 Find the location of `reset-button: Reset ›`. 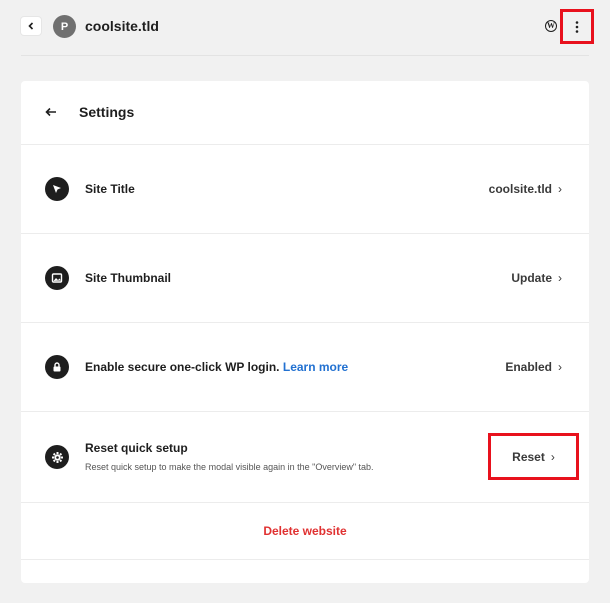

reset-button: Reset › is located at coordinates (533, 456).